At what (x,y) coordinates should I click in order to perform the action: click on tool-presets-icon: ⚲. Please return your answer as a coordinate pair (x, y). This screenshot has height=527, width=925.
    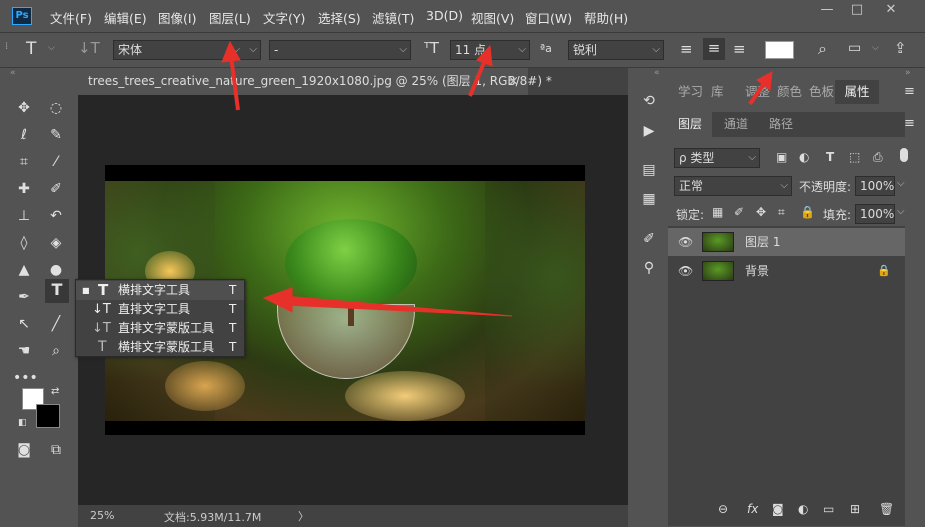
    Looking at the image, I should click on (649, 268).